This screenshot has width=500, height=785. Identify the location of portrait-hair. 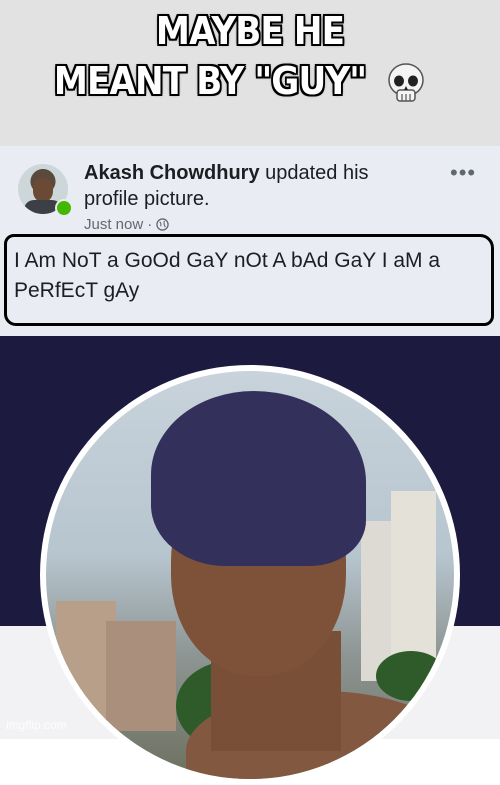
(258, 478).